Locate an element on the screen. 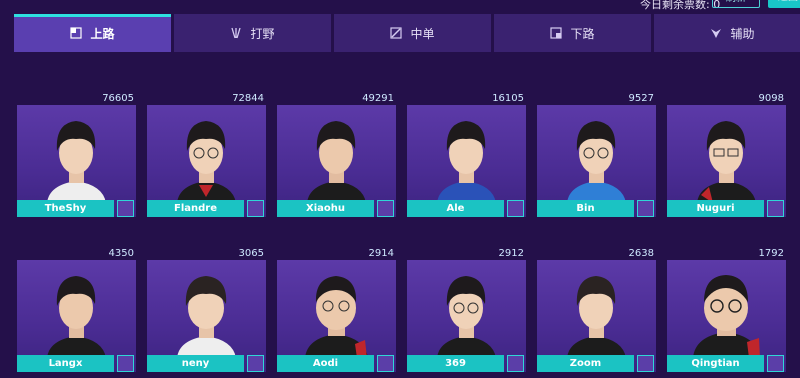 The height and width of the screenshot is (378, 800). tab-label: 上路 is located at coordinates (102, 33).